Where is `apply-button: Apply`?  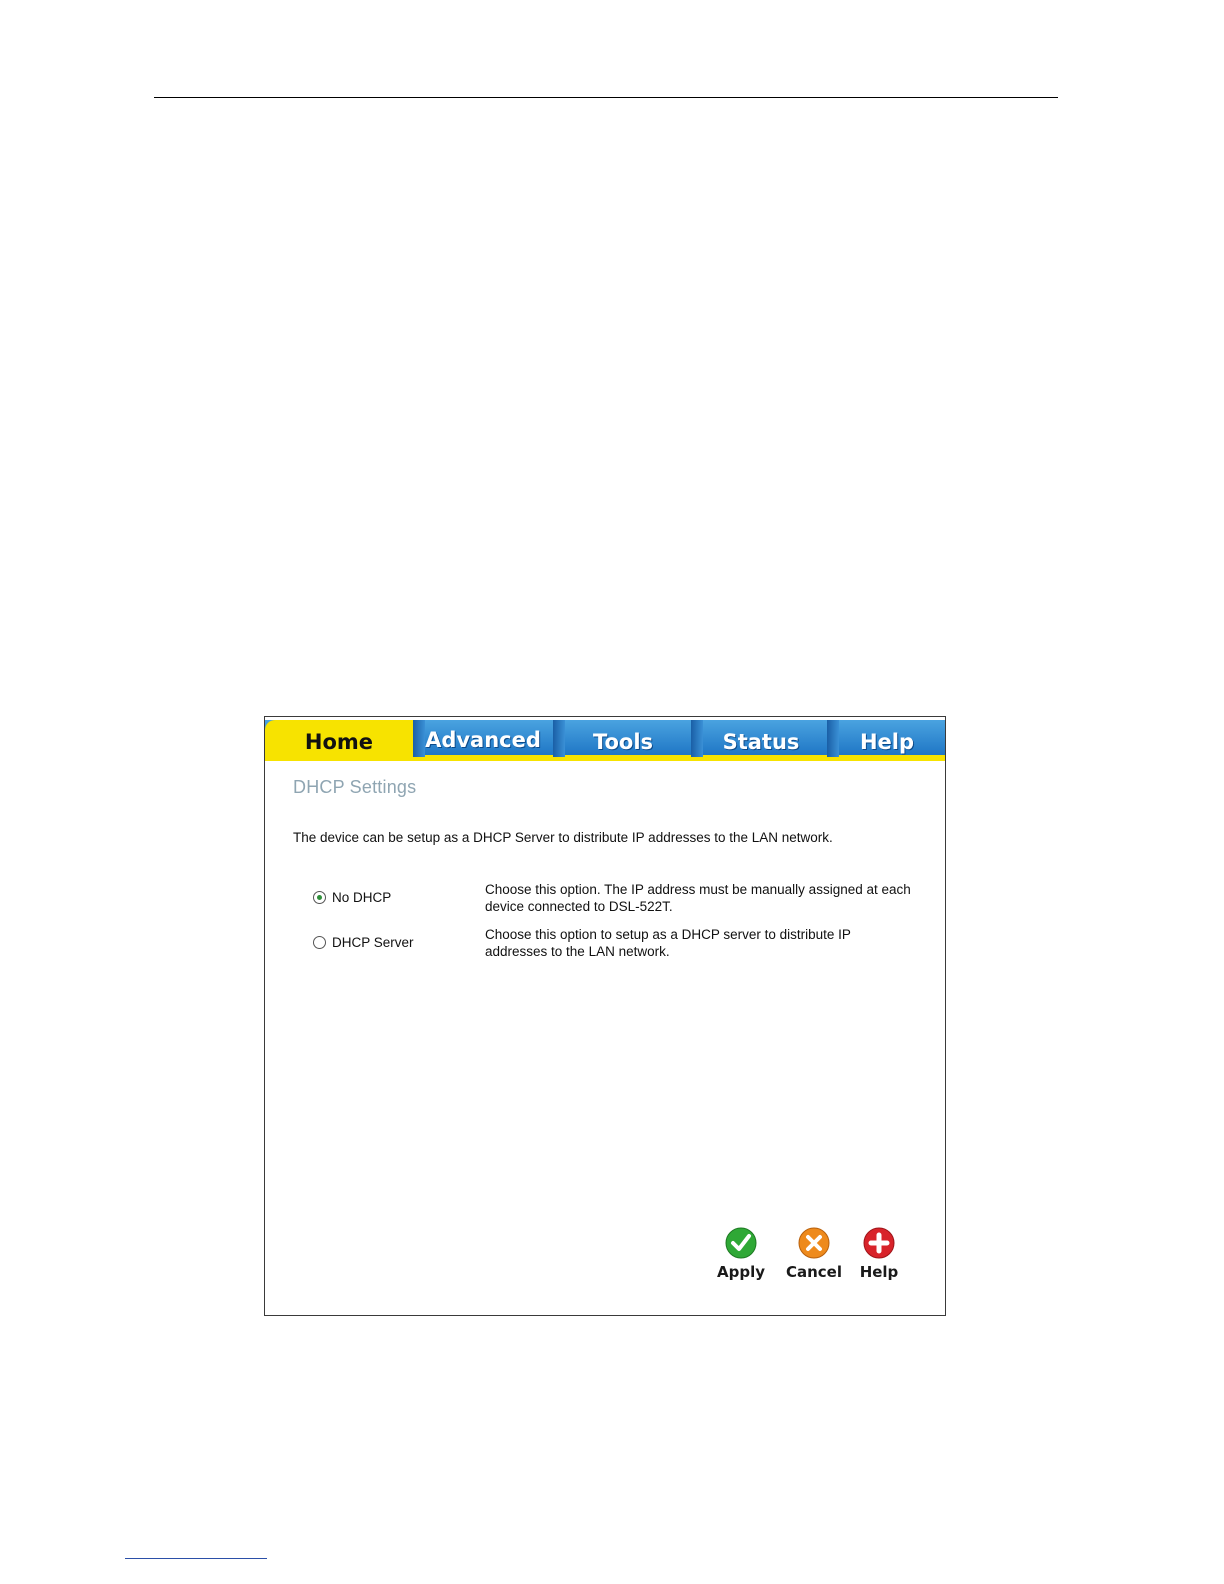 apply-button: Apply is located at coordinates (741, 1254).